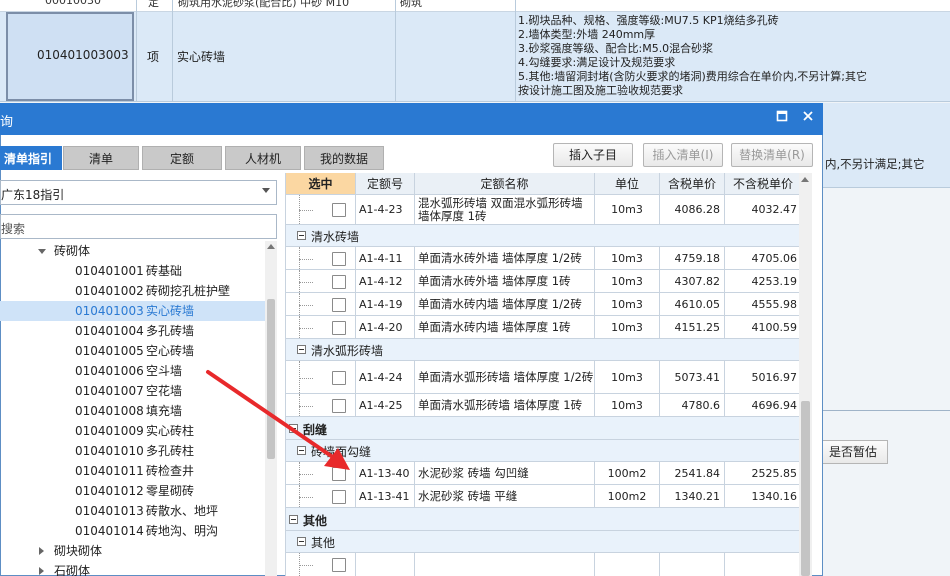  What do you see at coordinates (543, 564) in the screenshot?
I see `table-row` at bounding box center [543, 564].